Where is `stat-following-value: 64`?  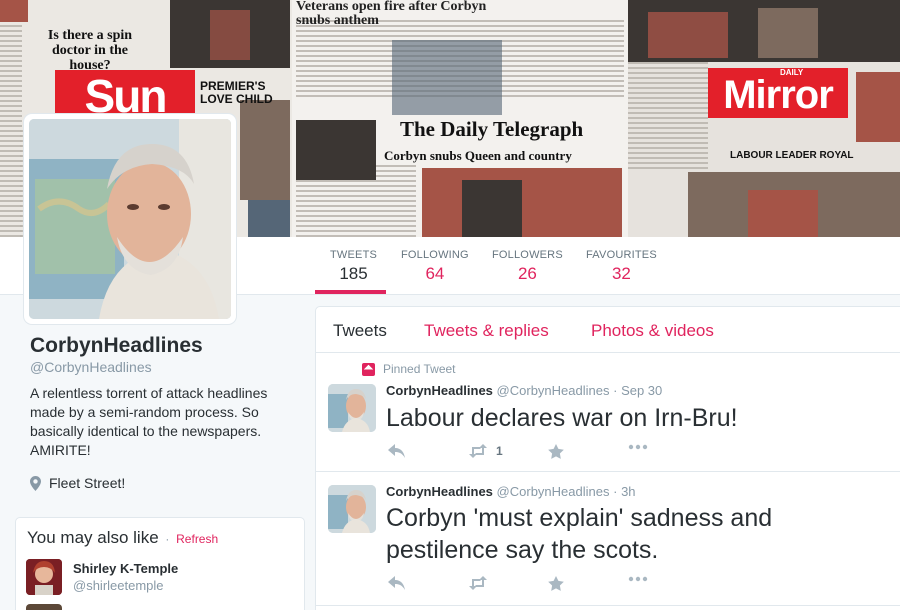
stat-following-value: 64 is located at coordinates (435, 273).